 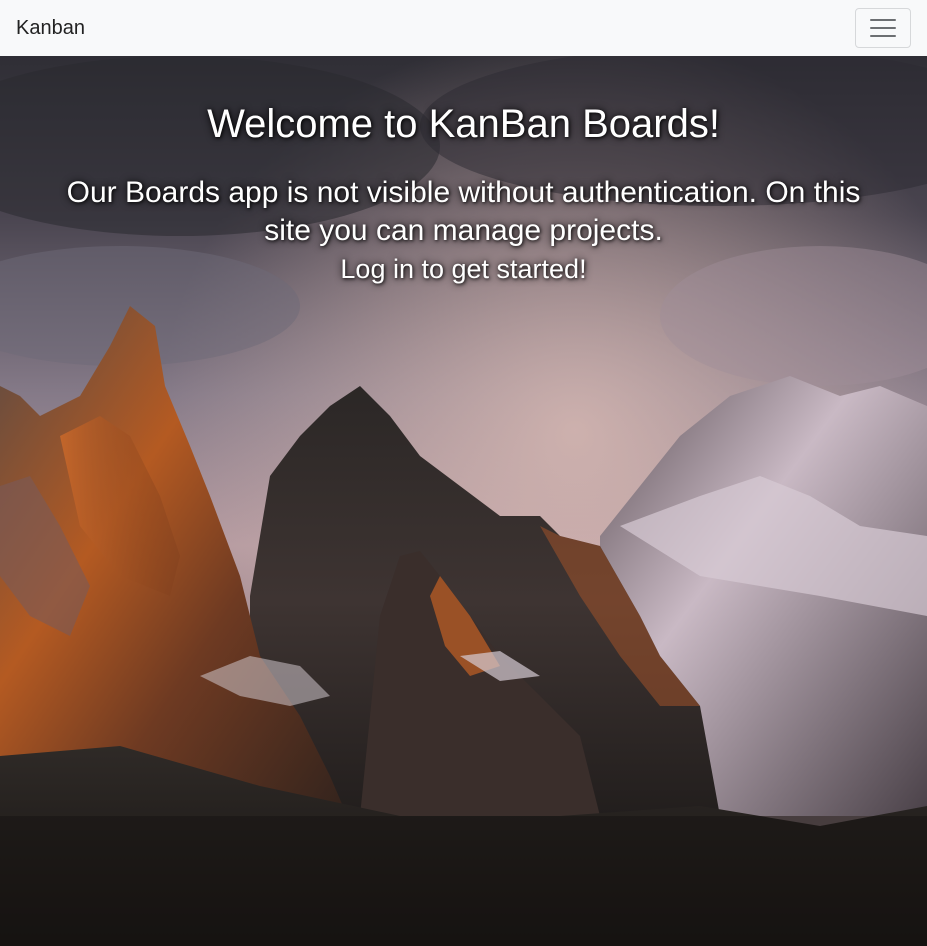 I want to click on top-navbar: Kanban, so click(x=463, y=28).